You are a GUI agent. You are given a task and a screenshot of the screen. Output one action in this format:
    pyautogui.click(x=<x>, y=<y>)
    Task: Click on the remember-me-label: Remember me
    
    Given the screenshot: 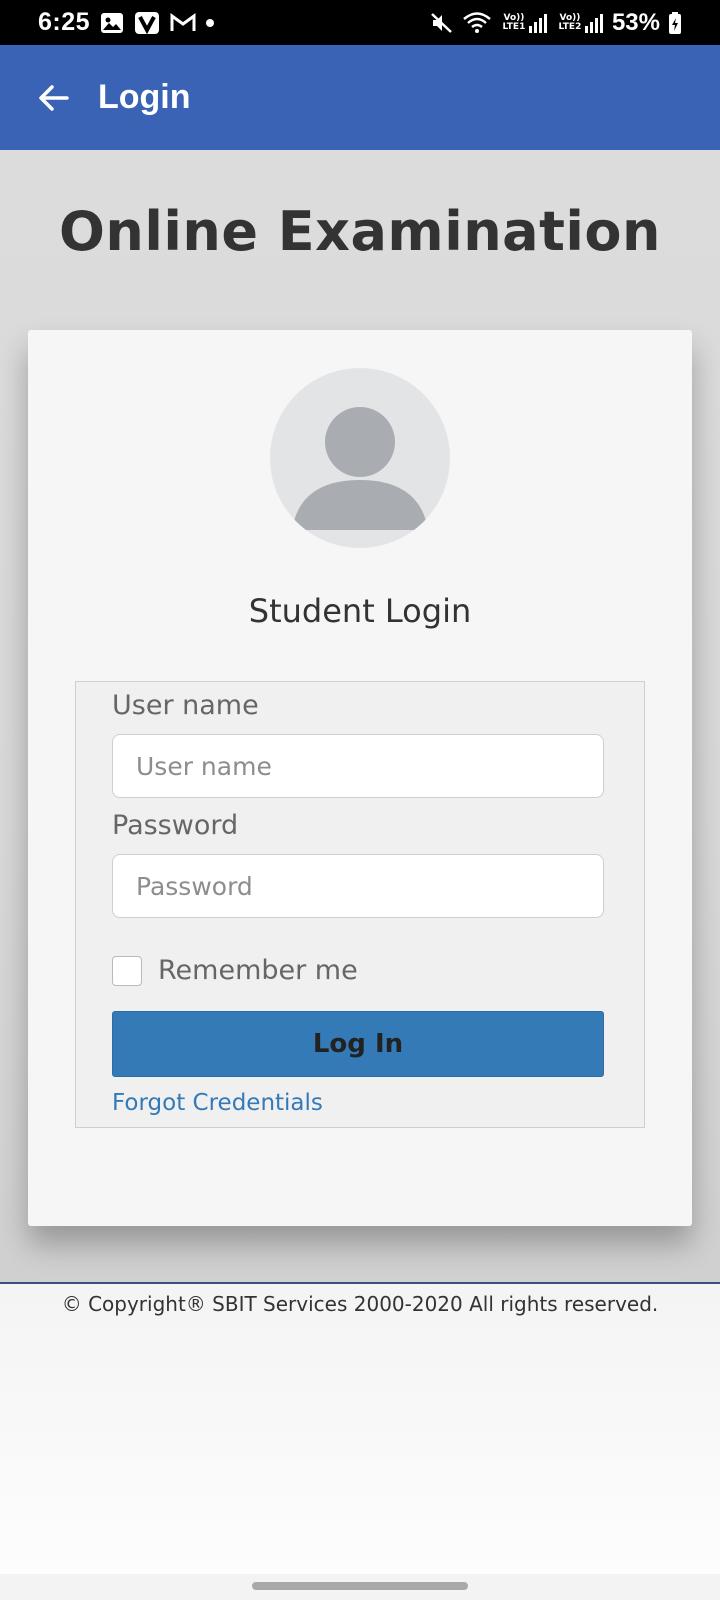 What is the action you would take?
    pyautogui.click(x=258, y=970)
    